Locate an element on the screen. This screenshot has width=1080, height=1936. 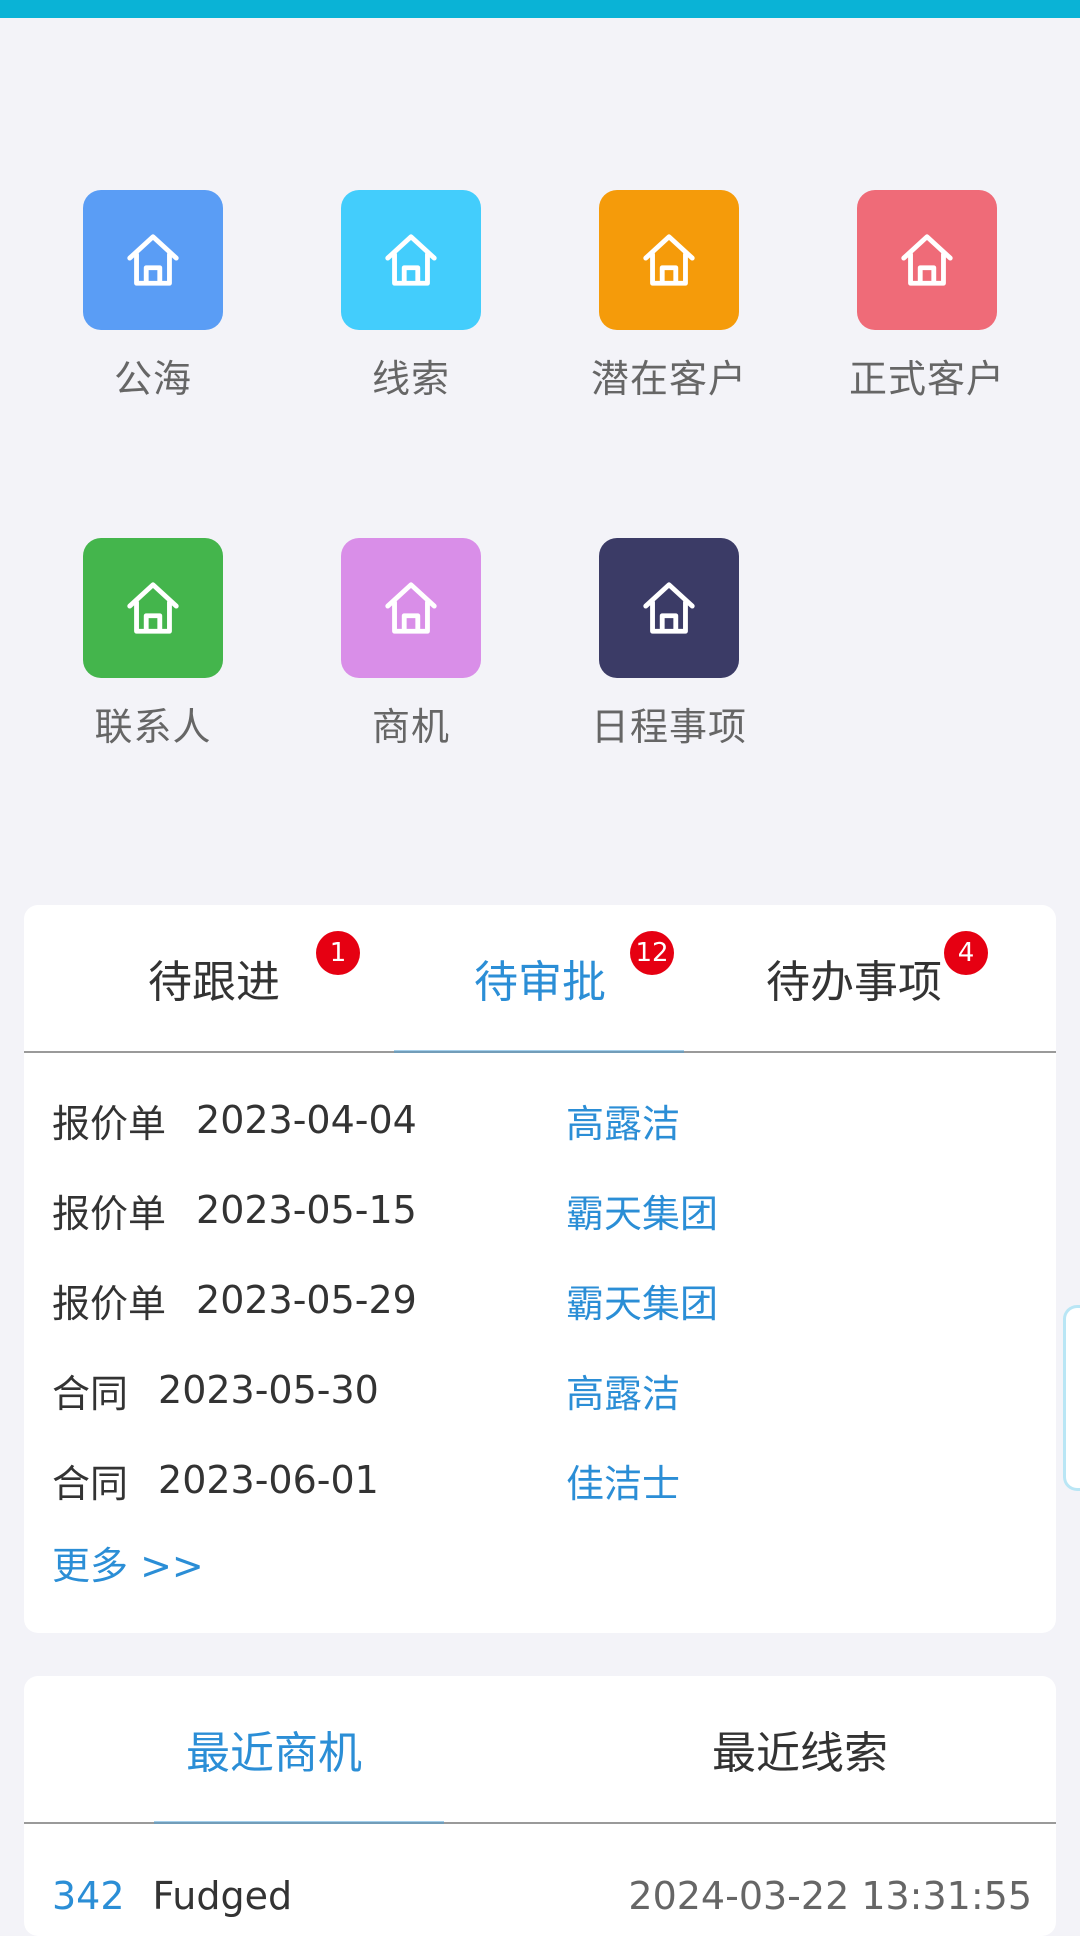
follow-up-count-badge: 1 is located at coordinates (338, 953).